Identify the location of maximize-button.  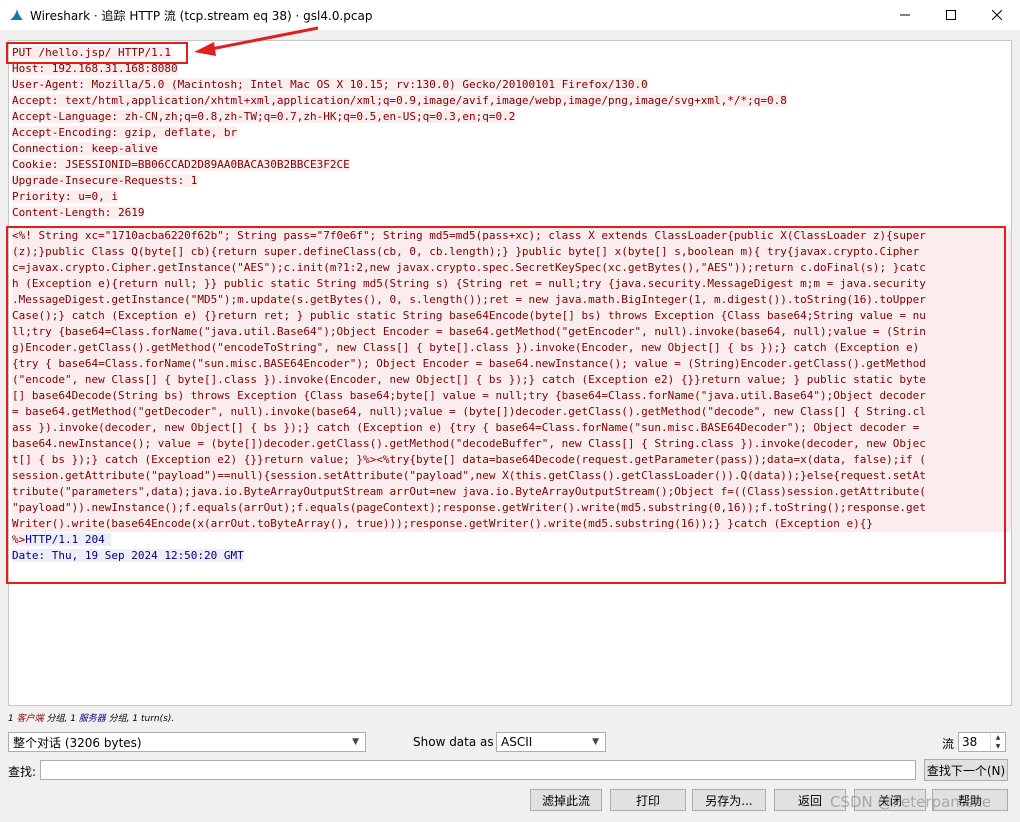
(951, 15).